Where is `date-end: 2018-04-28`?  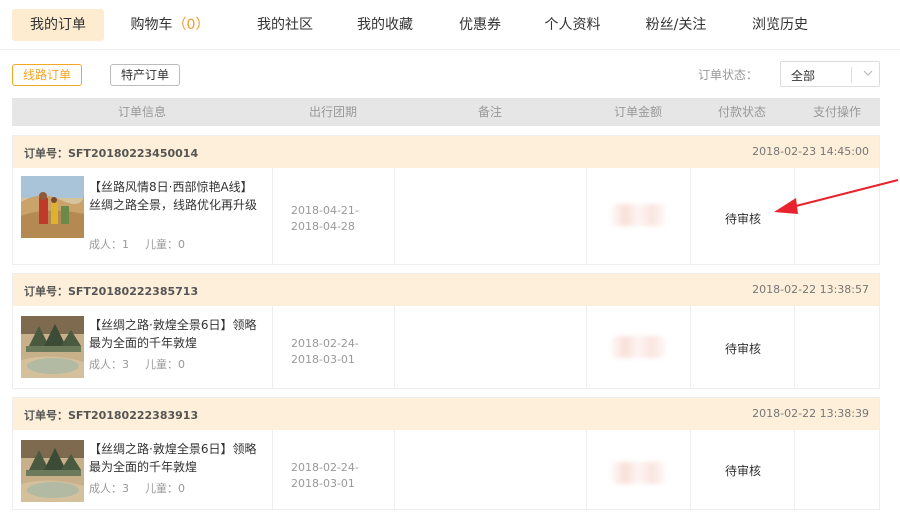 date-end: 2018-04-28 is located at coordinates (323, 226).